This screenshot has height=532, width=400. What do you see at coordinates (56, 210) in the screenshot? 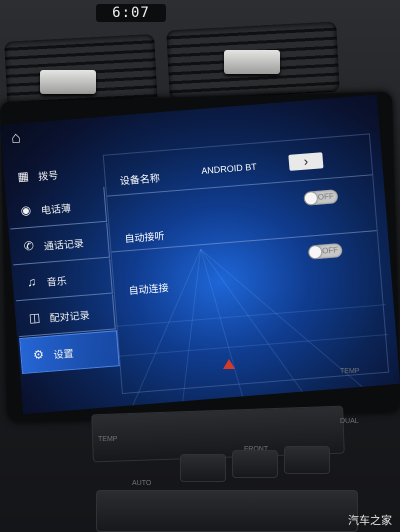
I see `sidebar-item-label: 电话薄` at bounding box center [56, 210].